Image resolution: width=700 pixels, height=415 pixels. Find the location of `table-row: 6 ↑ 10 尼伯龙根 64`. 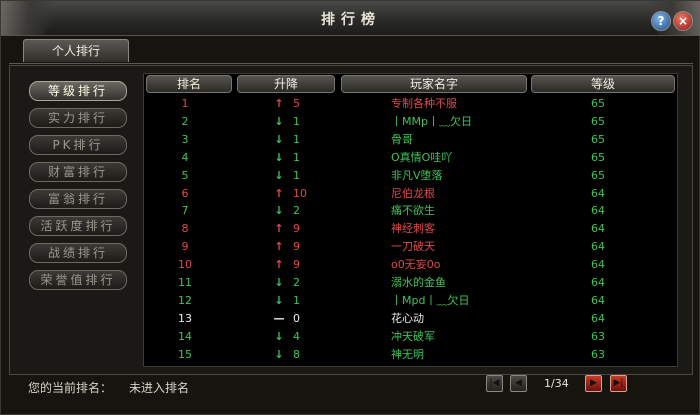

table-row: 6 ↑ 10 尼伯龙根 64 is located at coordinates (410, 194).